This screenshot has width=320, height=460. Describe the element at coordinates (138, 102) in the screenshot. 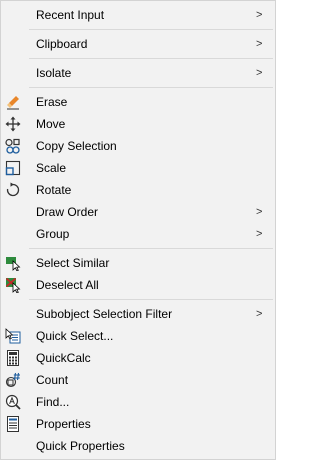

I see `menu-item-erase: Erase` at that location.